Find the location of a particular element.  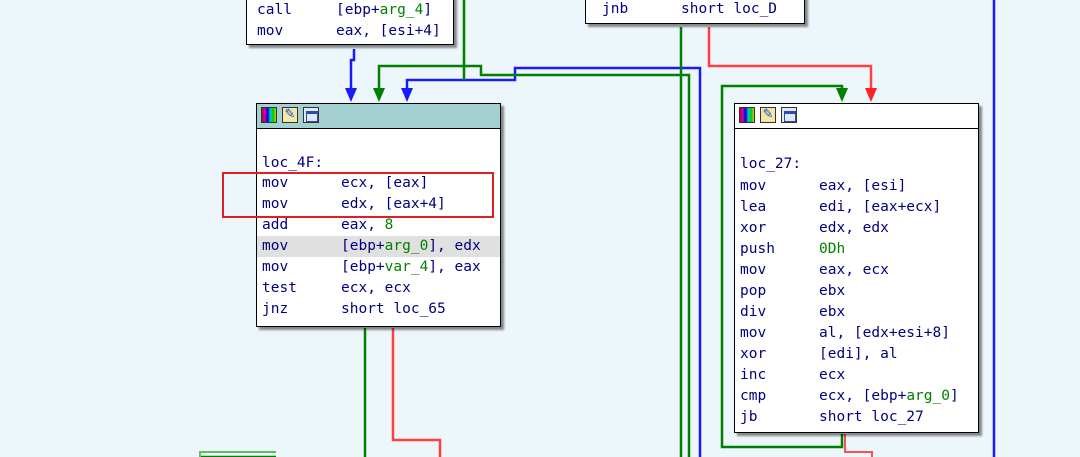

instruction-list: jnb short loc_D is located at coordinates (695, 10).